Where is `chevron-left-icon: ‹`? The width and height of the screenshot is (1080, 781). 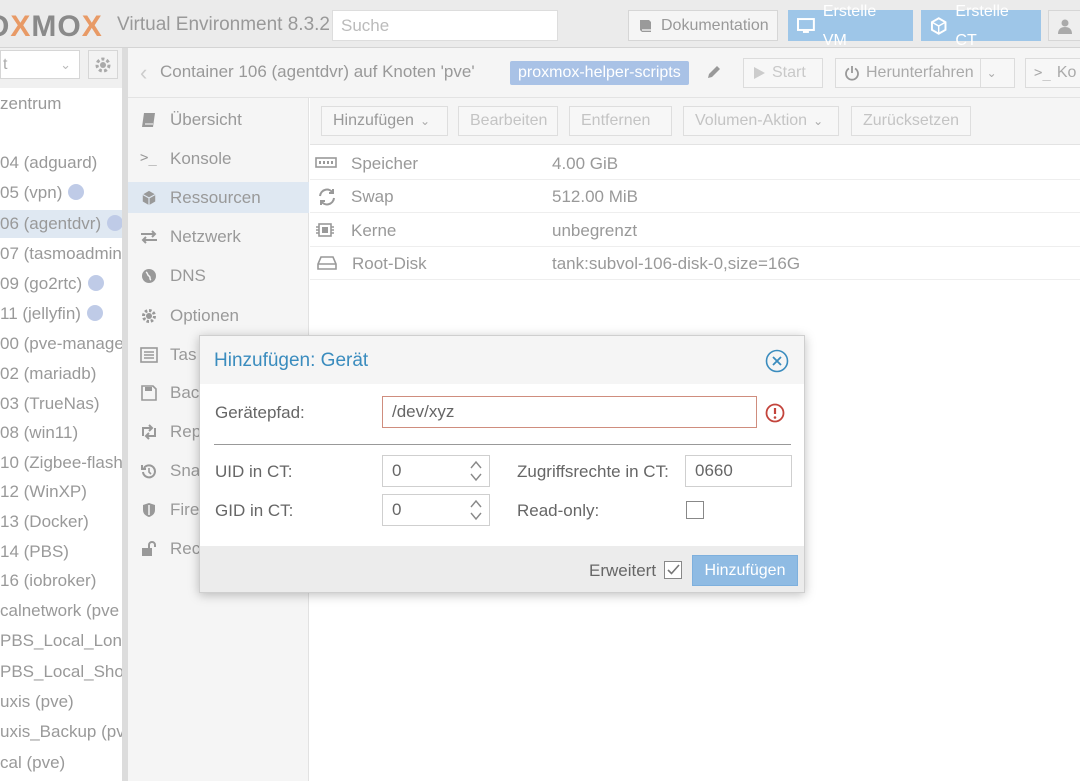
chevron-left-icon: ‹ is located at coordinates (143, 73).